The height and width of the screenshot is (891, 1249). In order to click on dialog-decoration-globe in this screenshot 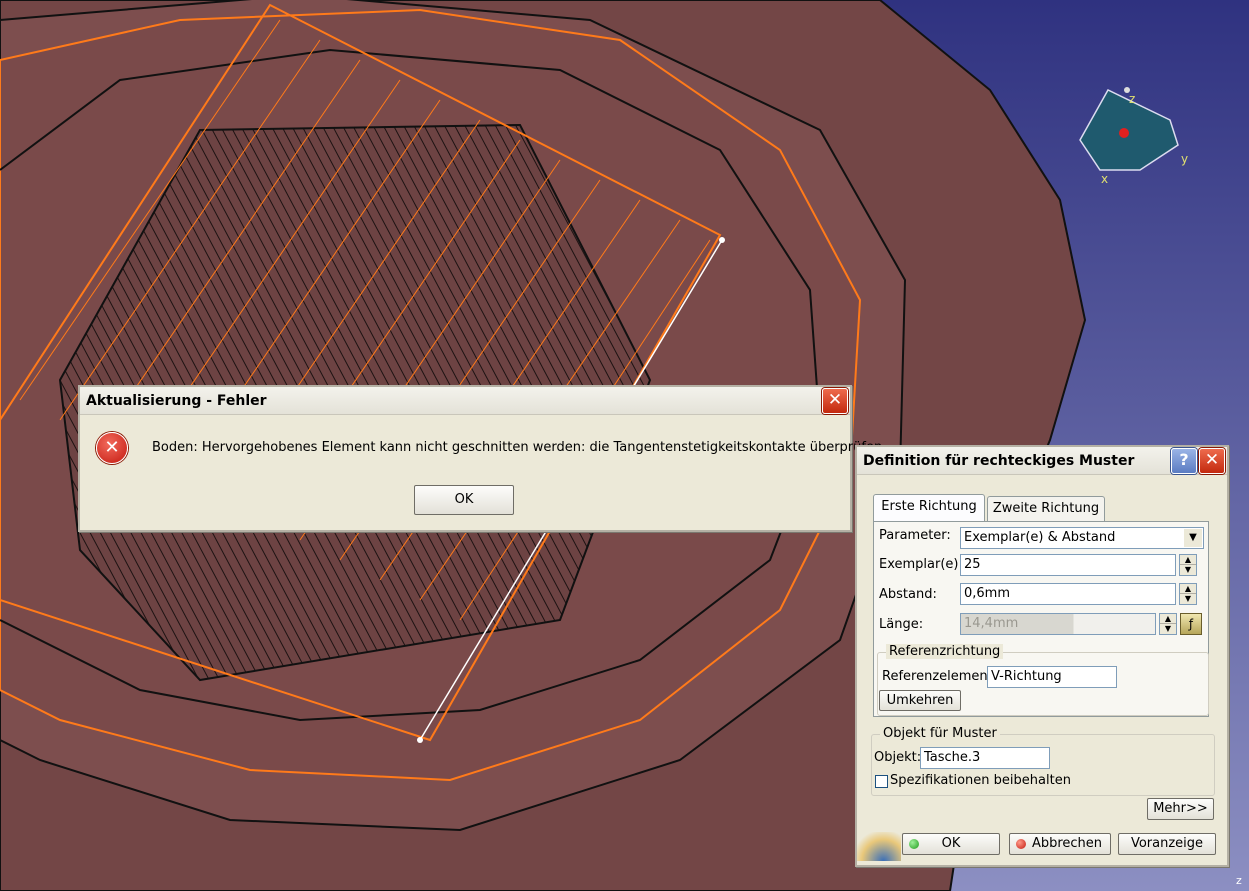, I will do `click(879, 846)`.